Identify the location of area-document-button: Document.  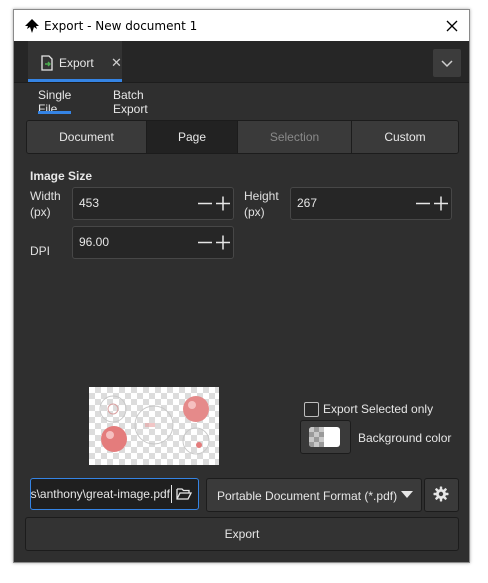
(87, 137).